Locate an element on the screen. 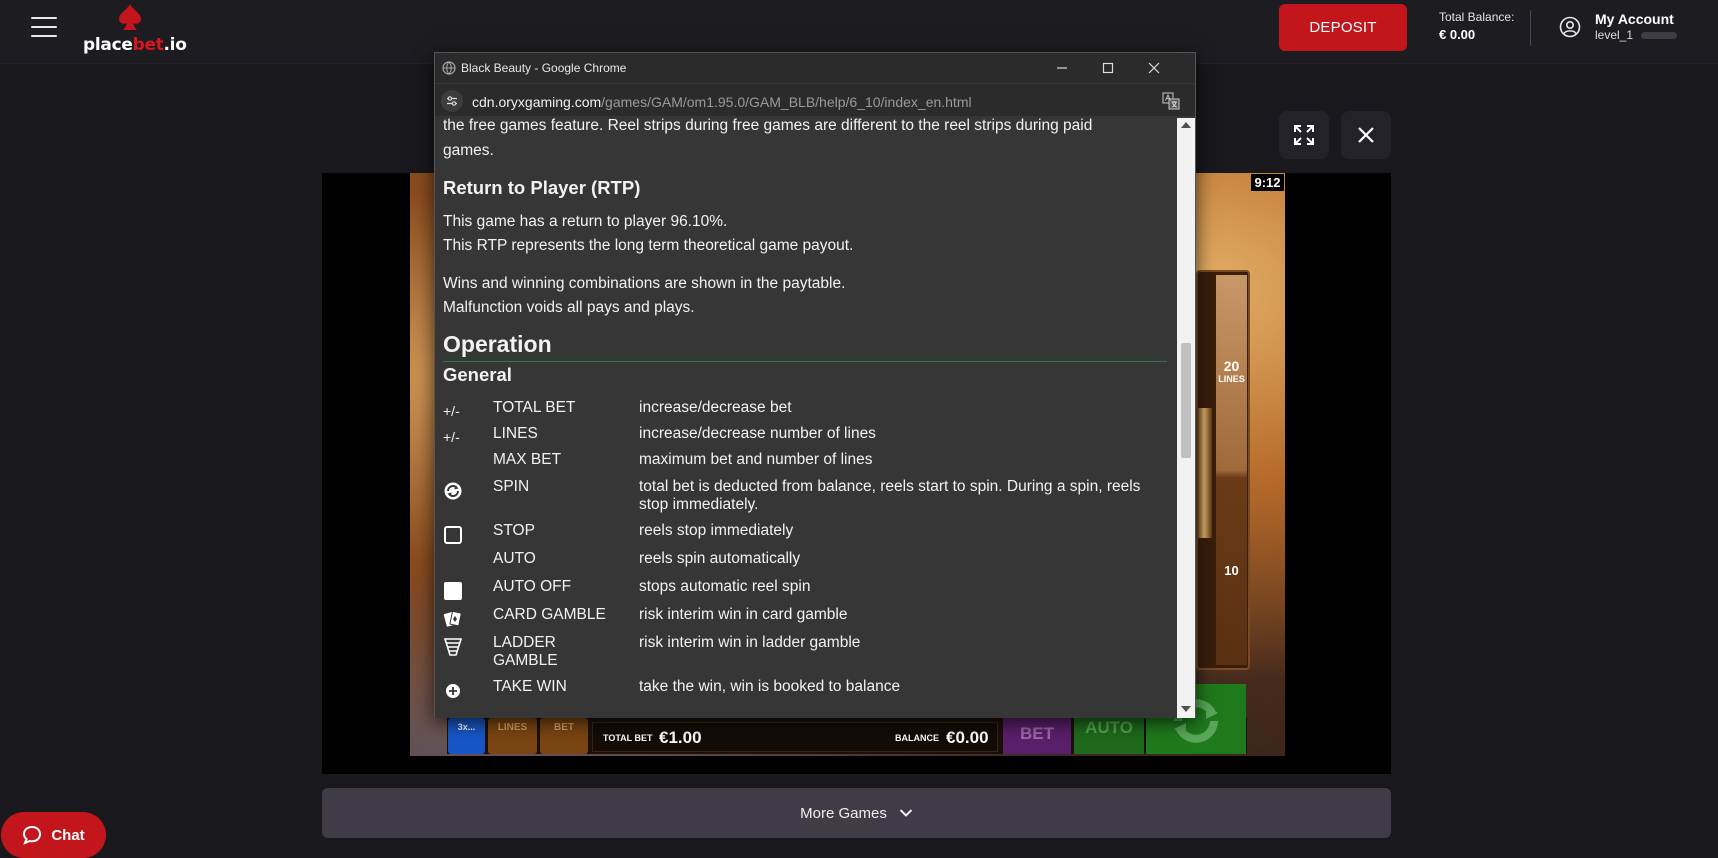 This screenshot has height=858, width=1718. stop-square-icon is located at coordinates (453, 535).